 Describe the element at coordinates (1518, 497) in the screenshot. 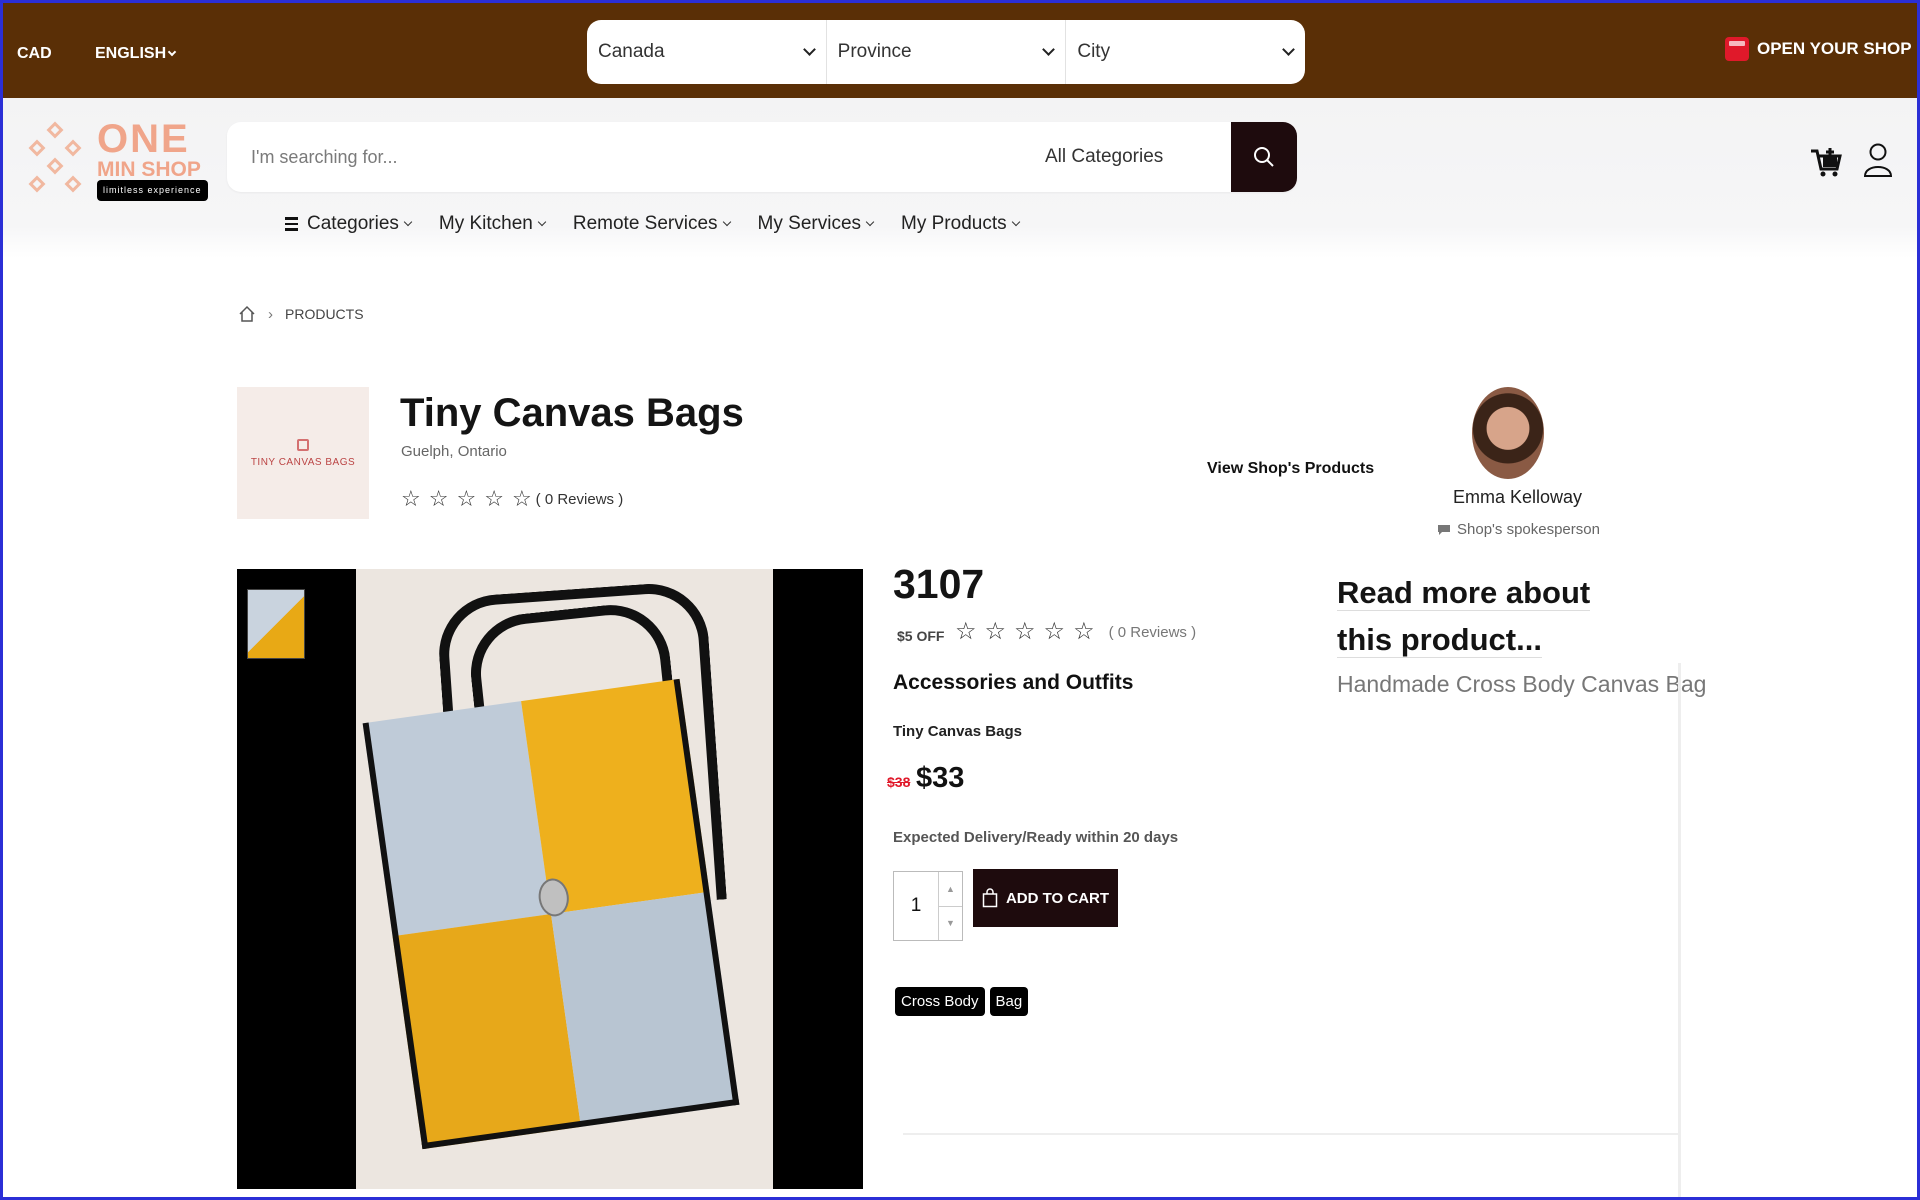

I see `spokesperson-name: Emma Kelloway` at that location.